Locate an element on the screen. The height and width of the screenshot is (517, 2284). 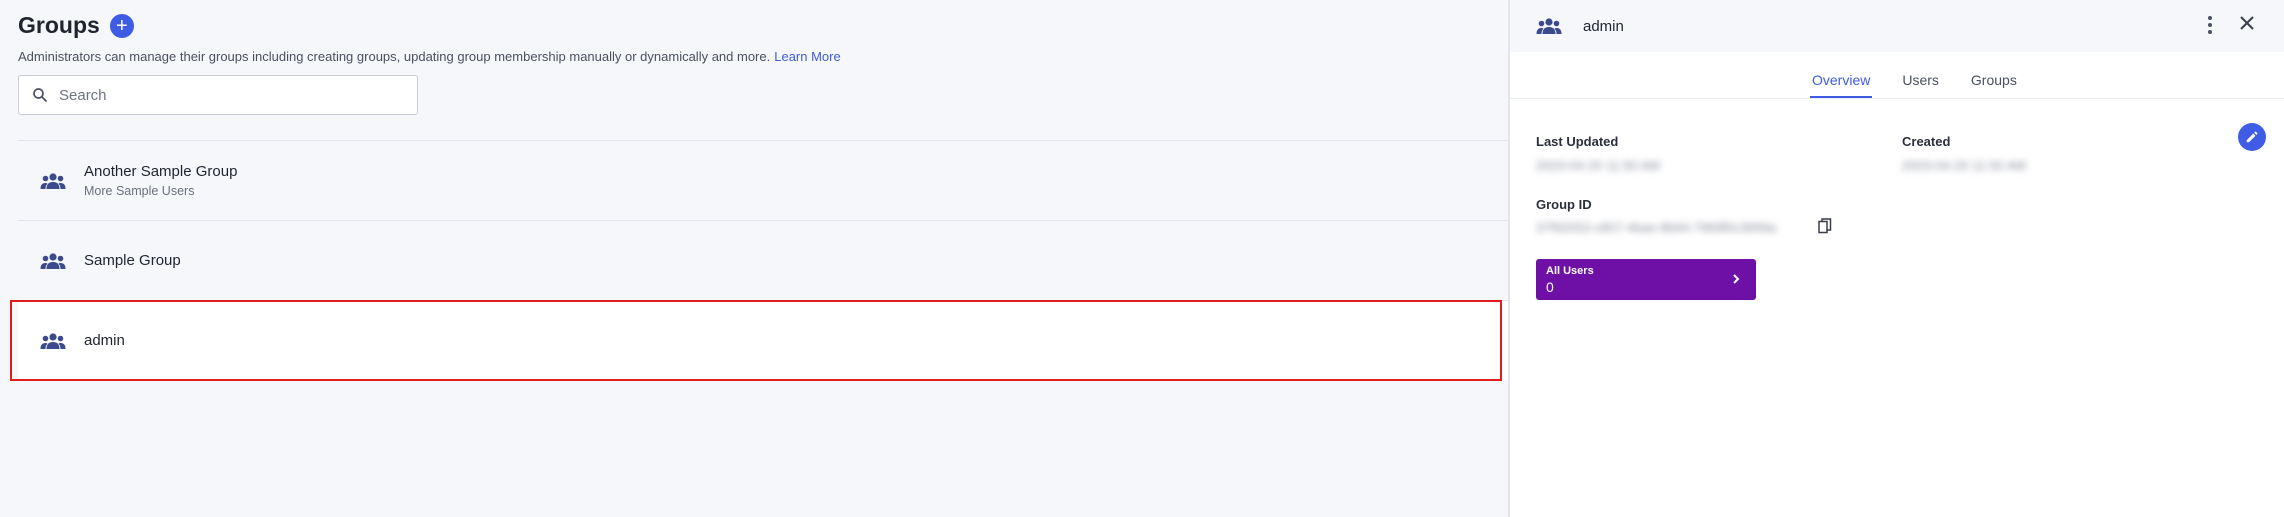
all-users-label: All Users is located at coordinates (1570, 271).